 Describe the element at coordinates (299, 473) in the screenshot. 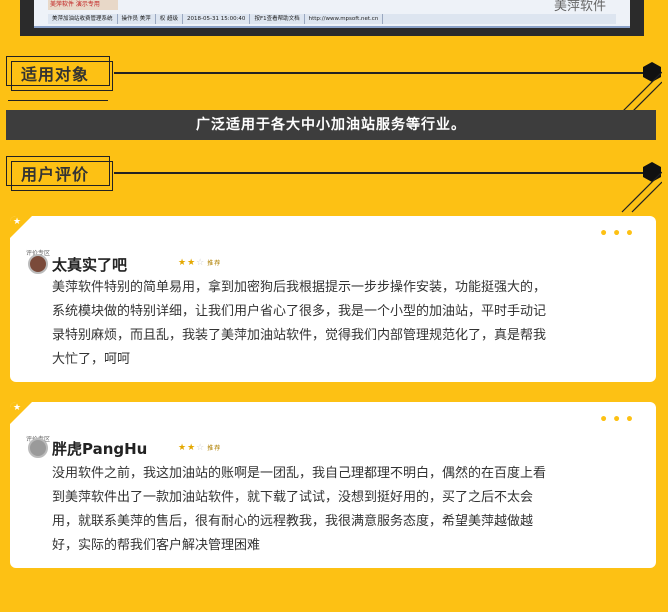

I see `review-line: 没用软件之前，我这加油站的账啊是一团乱，我自己理都理不明白，偶然的在百度上看` at that location.